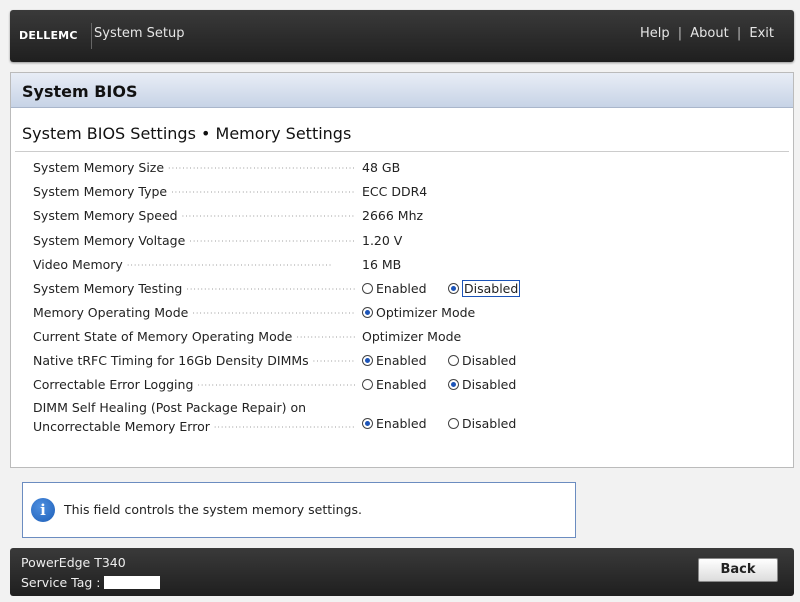  I want to click on service-tag-redacted, so click(131, 582).